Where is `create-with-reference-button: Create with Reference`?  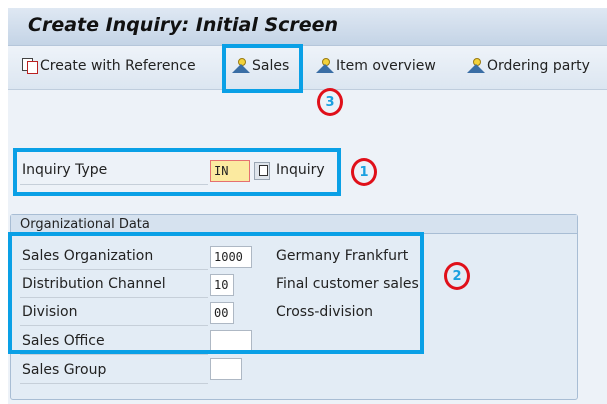 create-with-reference-button: Create with Reference is located at coordinates (109, 66).